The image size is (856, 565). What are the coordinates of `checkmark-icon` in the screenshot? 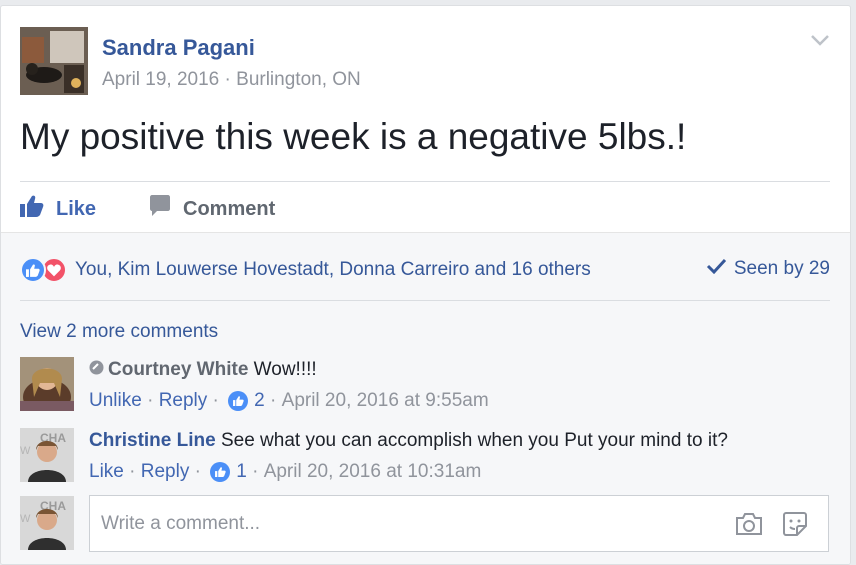 It's located at (720, 269).